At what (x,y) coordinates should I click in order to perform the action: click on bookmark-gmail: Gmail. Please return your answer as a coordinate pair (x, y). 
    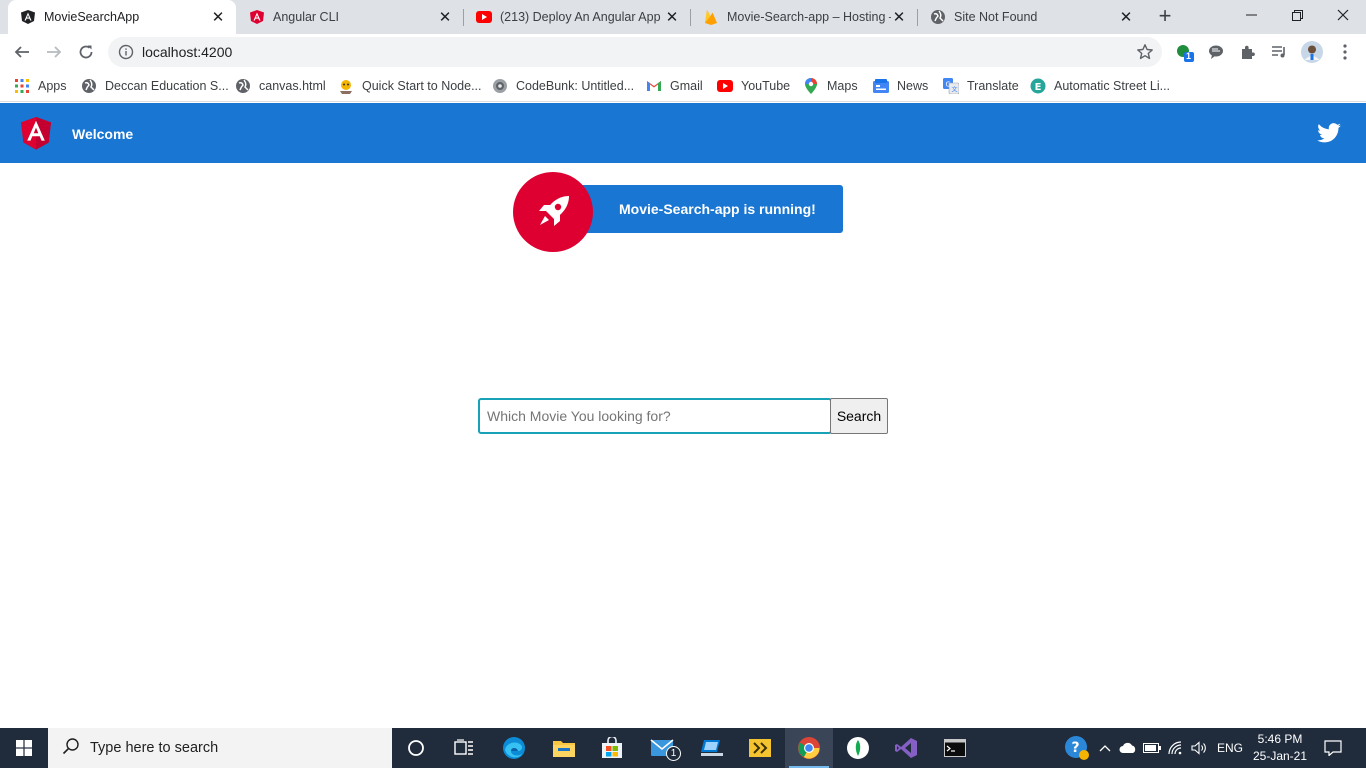
    Looking at the image, I should click on (674, 86).